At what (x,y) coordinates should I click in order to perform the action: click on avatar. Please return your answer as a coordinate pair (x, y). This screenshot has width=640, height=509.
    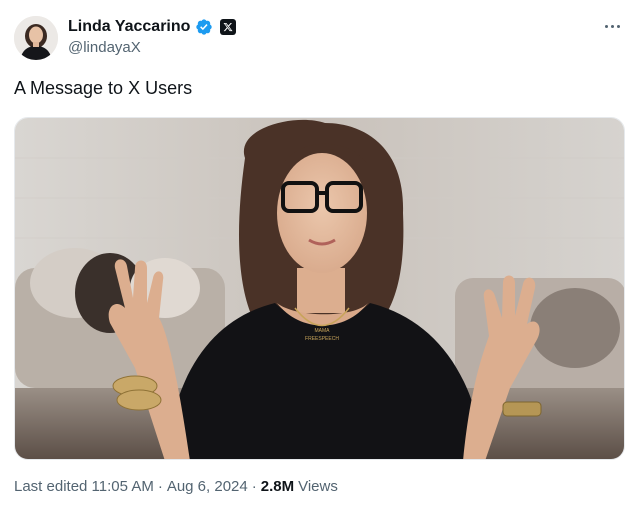
    Looking at the image, I should click on (36, 38).